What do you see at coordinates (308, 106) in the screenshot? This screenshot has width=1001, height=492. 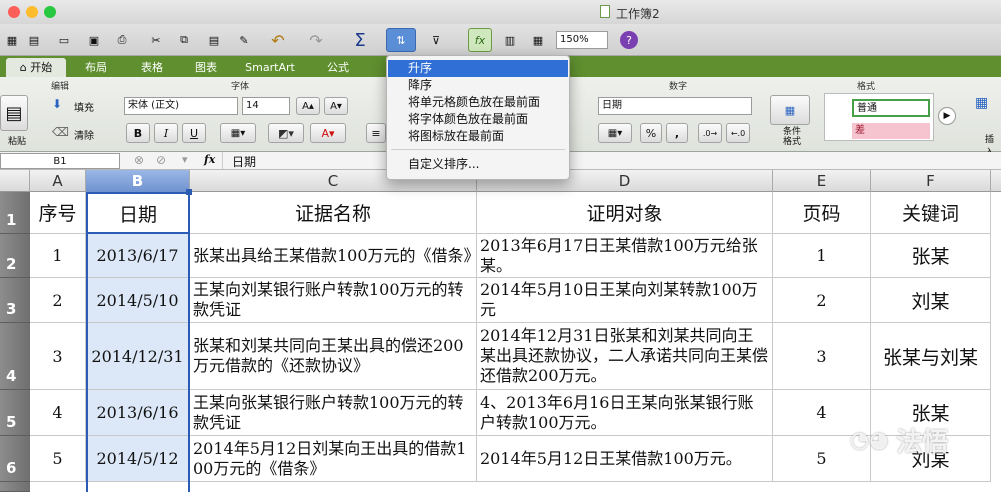 I see `grow-font-button: A▴` at bounding box center [308, 106].